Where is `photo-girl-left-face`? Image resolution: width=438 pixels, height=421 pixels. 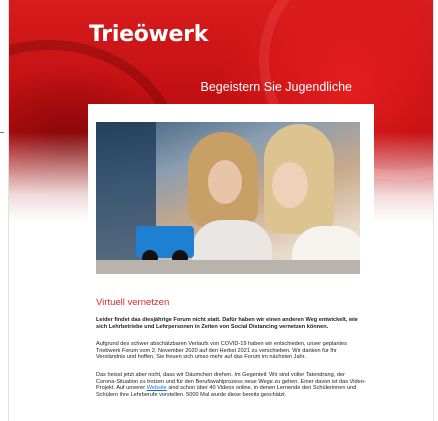
photo-girl-left-face is located at coordinates (225, 182).